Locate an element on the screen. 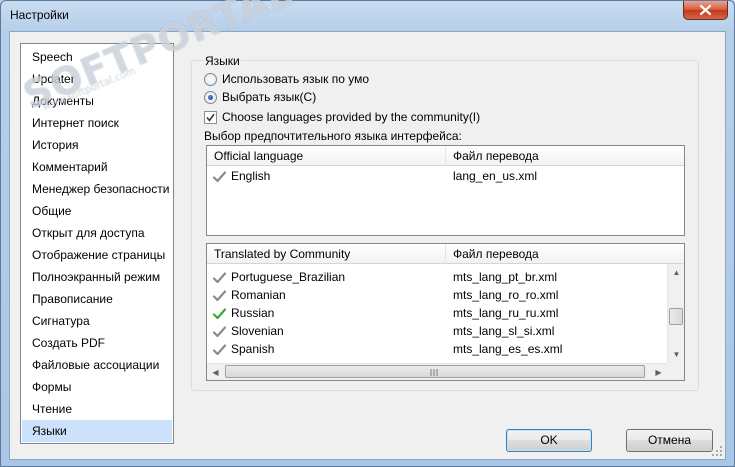  community-language-row: Romanian mts_lang_ro_ro.xml is located at coordinates (437, 295).